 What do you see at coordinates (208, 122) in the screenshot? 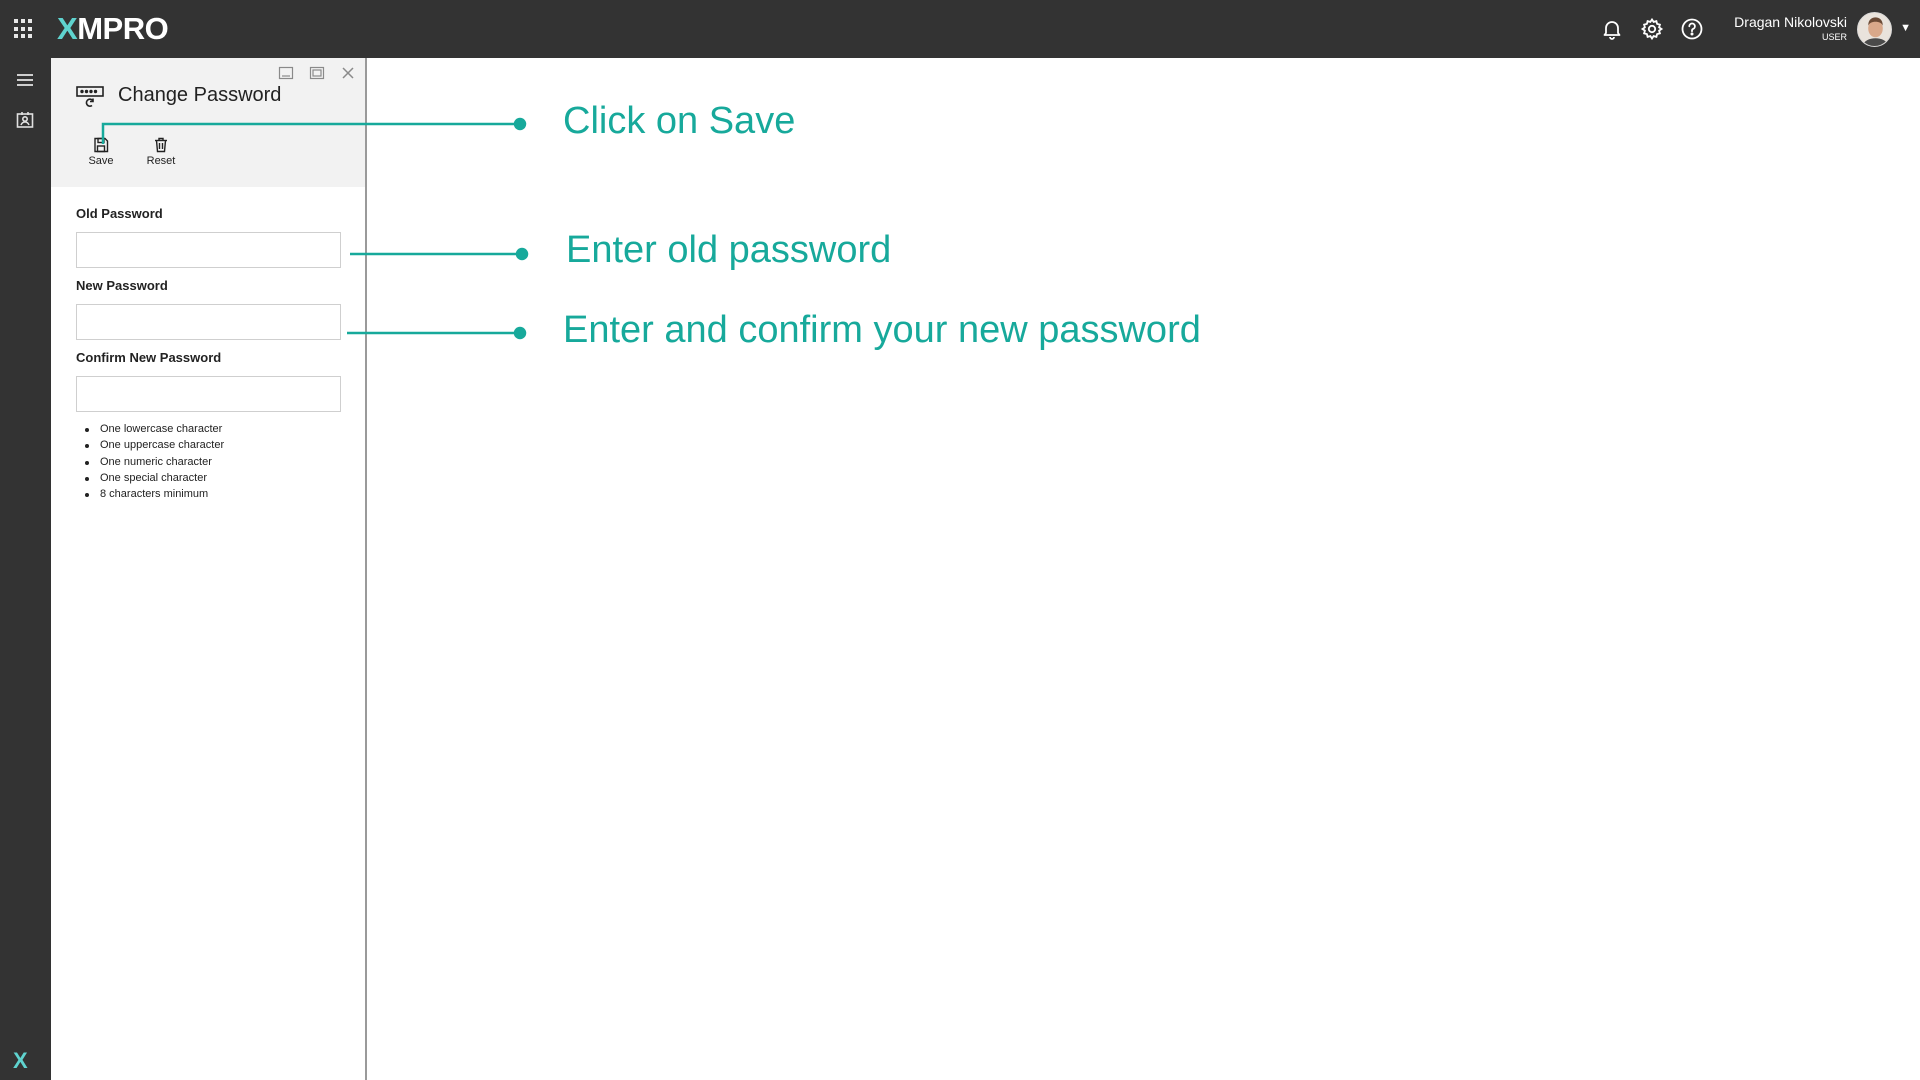
I see `panel-header: Change Password Save Reset` at bounding box center [208, 122].